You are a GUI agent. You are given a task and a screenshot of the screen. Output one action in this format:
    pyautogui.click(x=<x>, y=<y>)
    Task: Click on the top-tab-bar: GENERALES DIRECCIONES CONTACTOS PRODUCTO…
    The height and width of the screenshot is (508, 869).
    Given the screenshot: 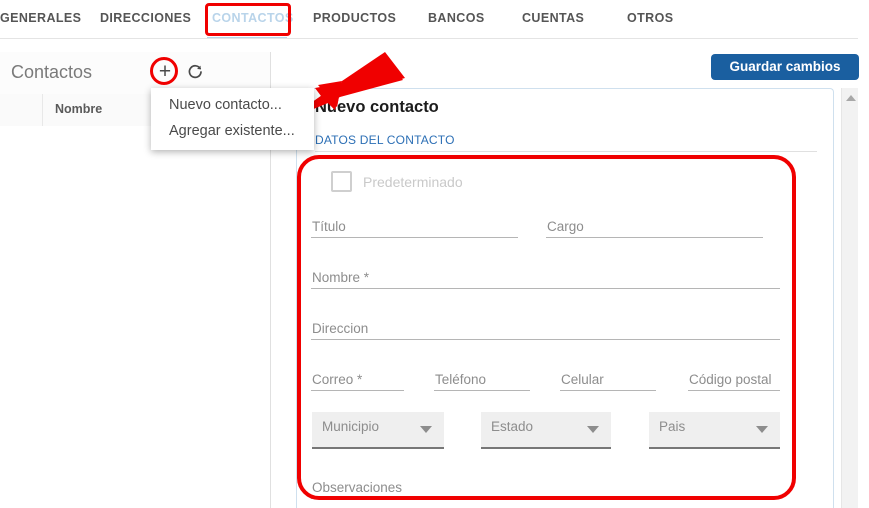 What is the action you would take?
    pyautogui.click(x=434, y=19)
    